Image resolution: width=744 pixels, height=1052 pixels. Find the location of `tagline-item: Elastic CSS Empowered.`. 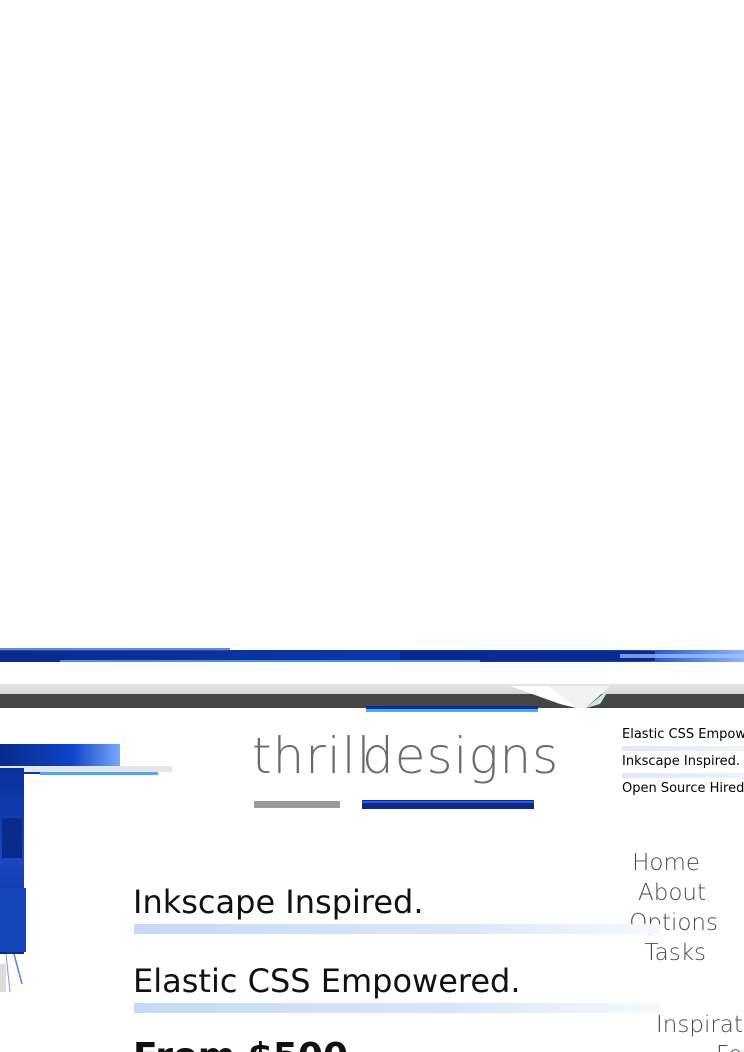

tagline-item: Elastic CSS Empowered. is located at coordinates (683, 737).